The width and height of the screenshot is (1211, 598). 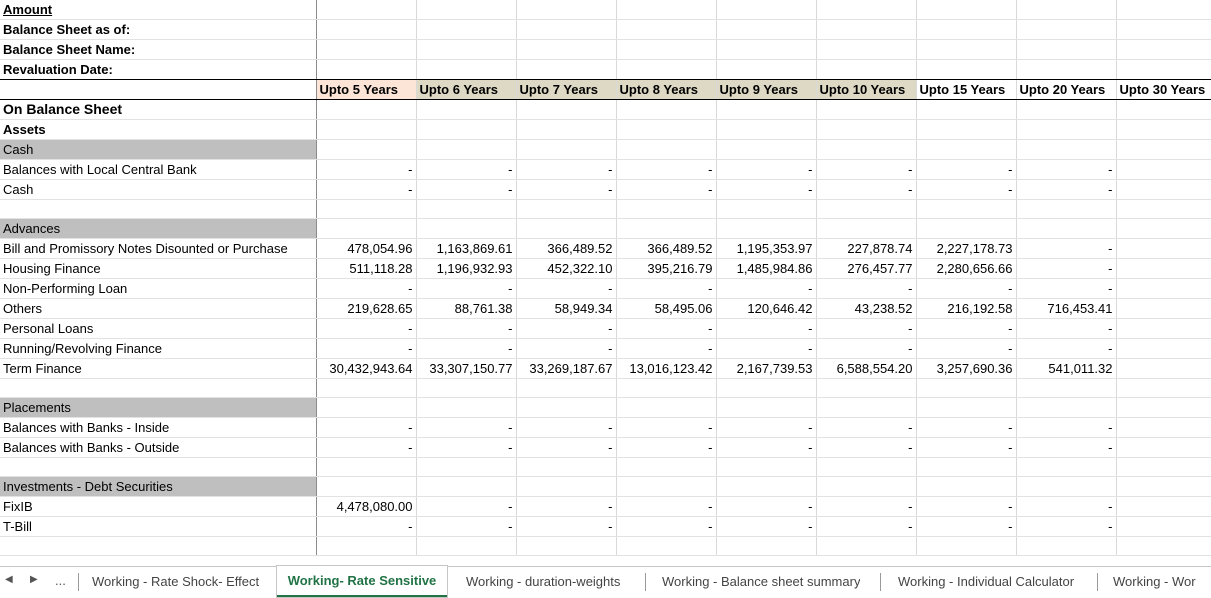 What do you see at coordinates (866, 89) in the screenshot?
I see `column-header-6: Upto 10 Years` at bounding box center [866, 89].